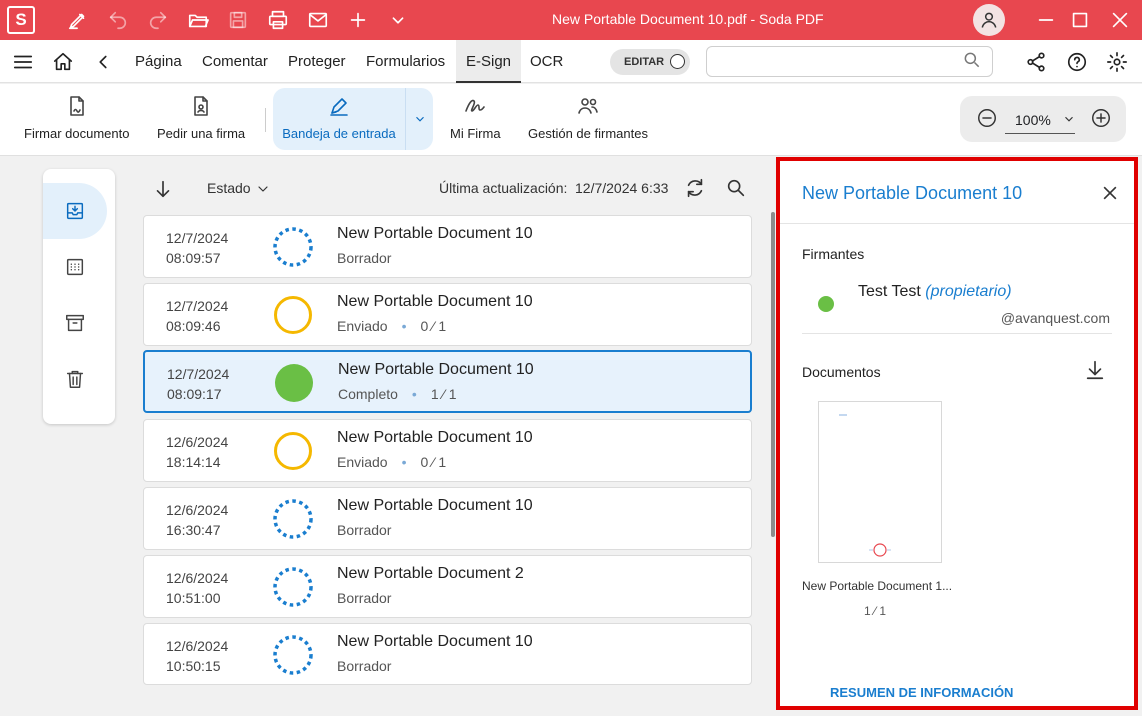 The image size is (1142, 716). Describe the element at coordinates (833, 254) in the screenshot. I see `signers-heading: Firmantes` at that location.